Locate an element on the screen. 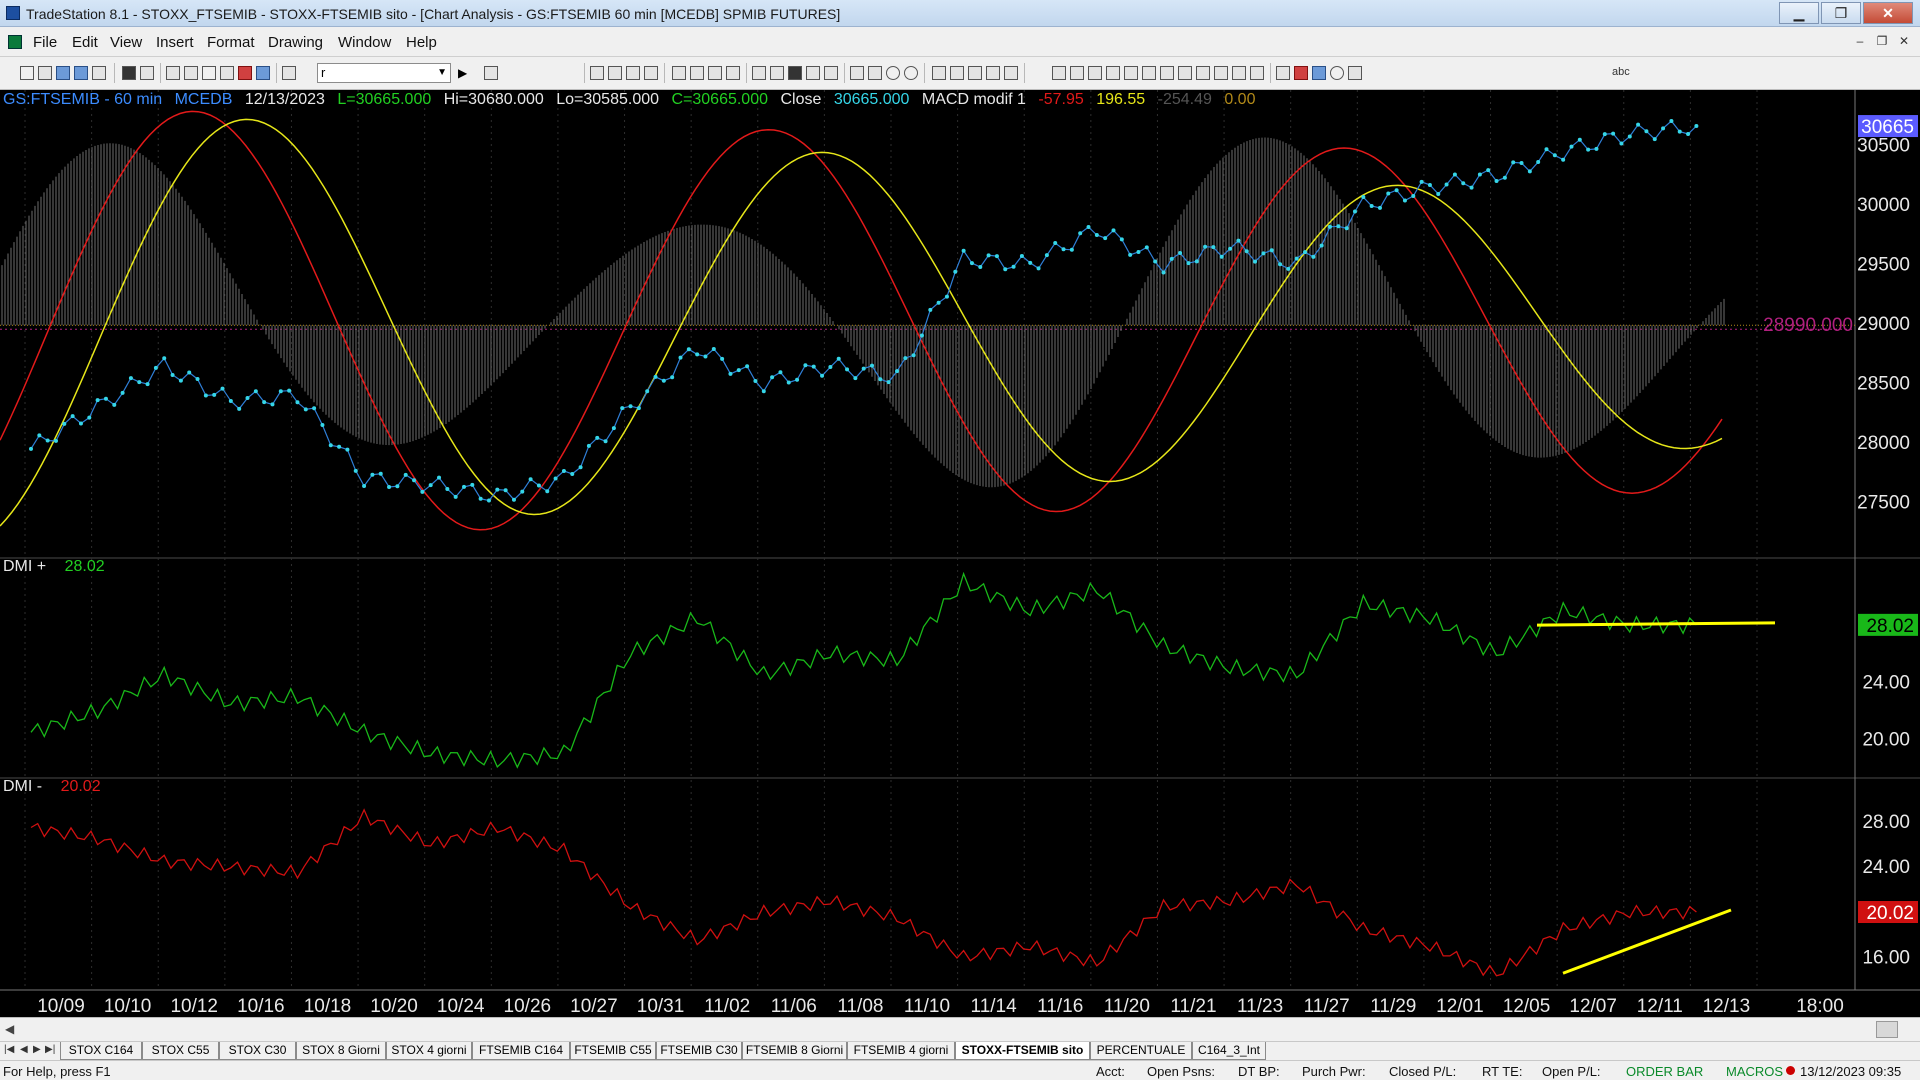 The width and height of the screenshot is (1920, 1080). chart-window-icon is located at coordinates (597, 73).